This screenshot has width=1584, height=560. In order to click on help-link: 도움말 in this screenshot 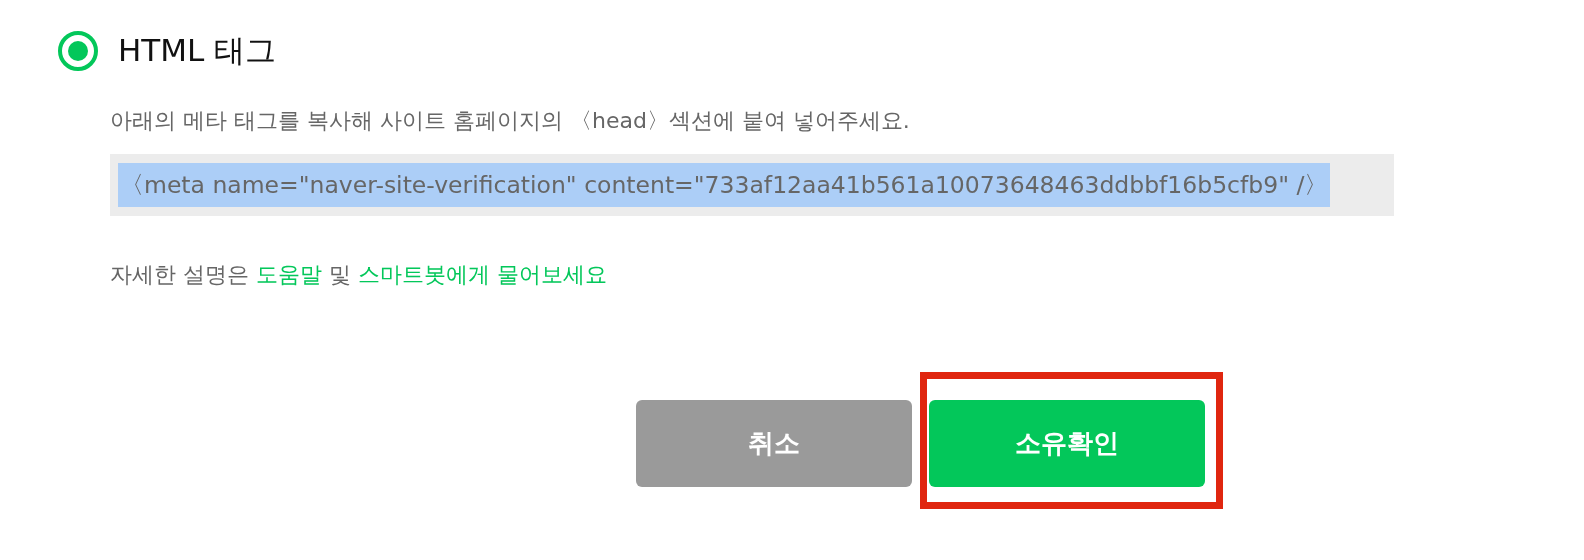, I will do `click(289, 275)`.